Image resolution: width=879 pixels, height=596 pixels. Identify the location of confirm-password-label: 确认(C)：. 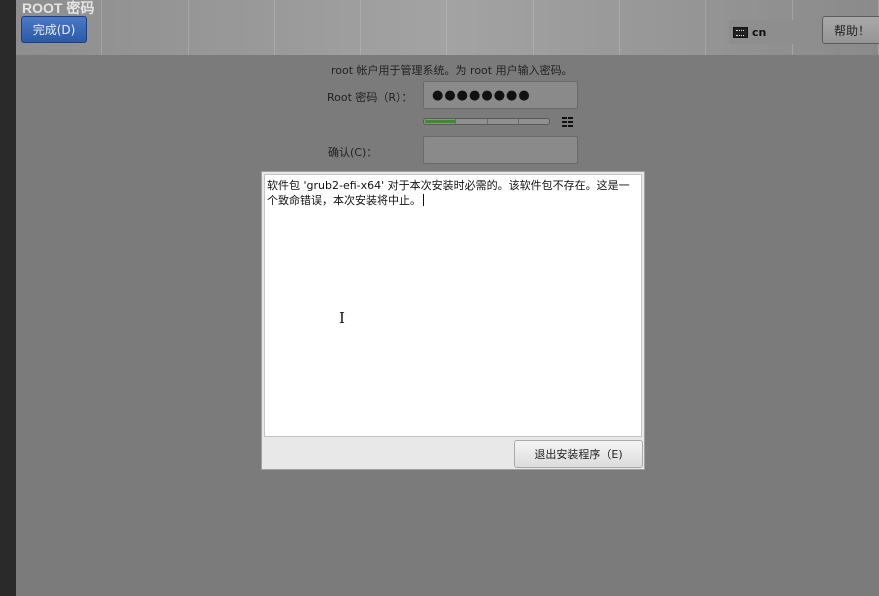
(353, 152).